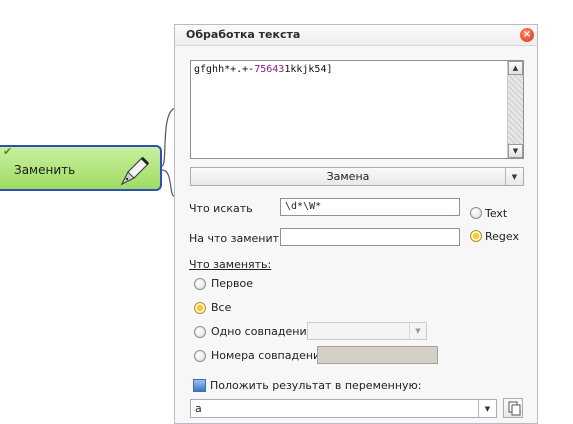  What do you see at coordinates (221, 307) in the screenshot?
I see `all-label: Все` at bounding box center [221, 307].